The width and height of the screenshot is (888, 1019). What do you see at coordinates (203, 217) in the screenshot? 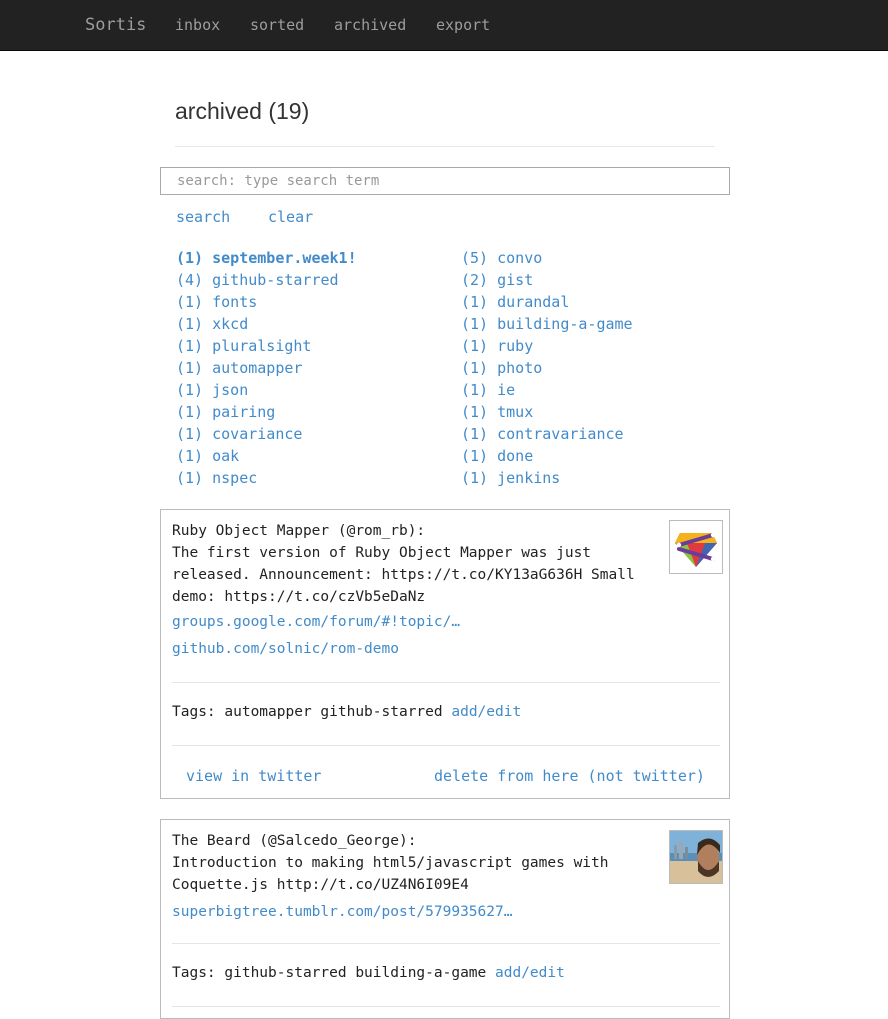
I see `search-button: search` at bounding box center [203, 217].